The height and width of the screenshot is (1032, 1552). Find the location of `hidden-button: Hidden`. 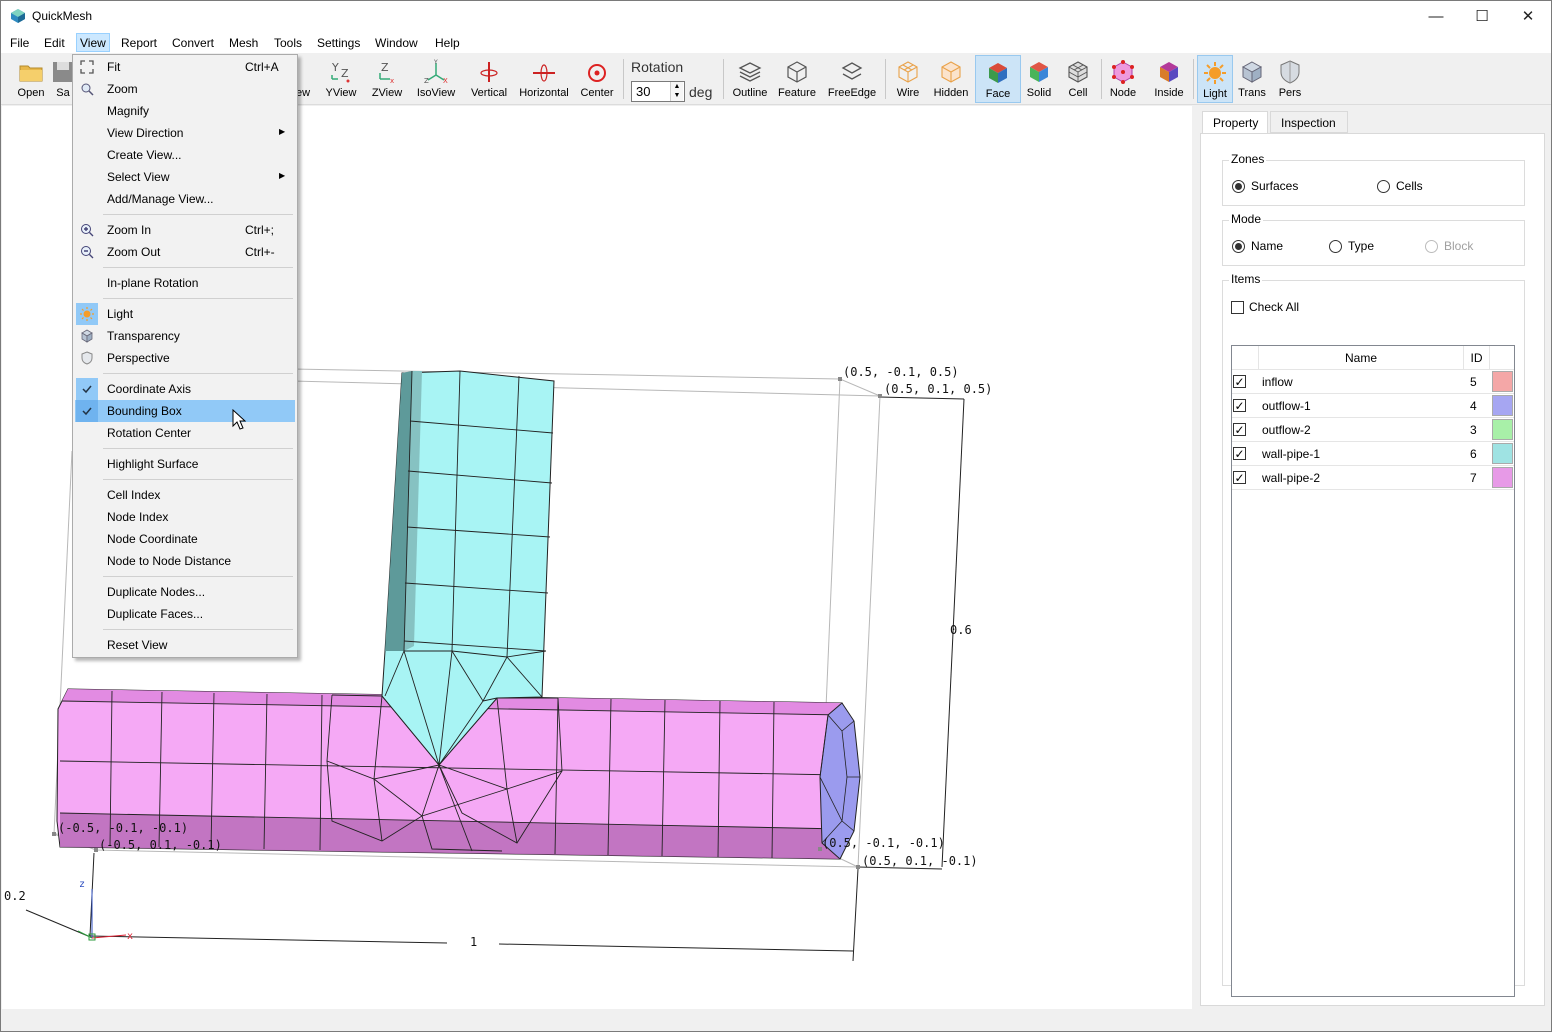

hidden-button: Hidden is located at coordinates (951, 79).